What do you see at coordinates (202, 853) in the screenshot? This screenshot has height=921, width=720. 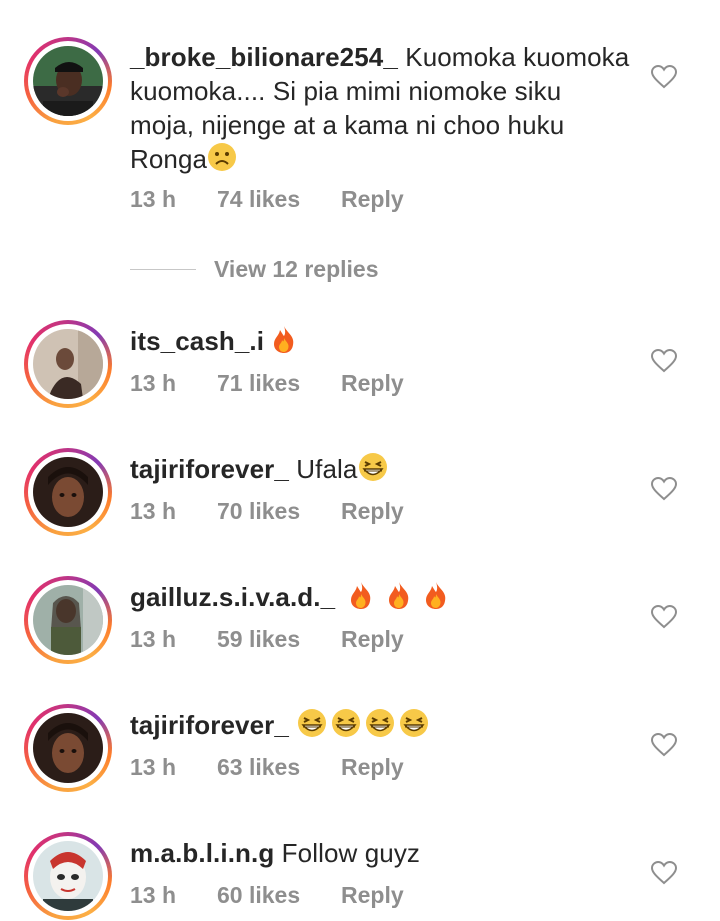 I see `comment-username: m.a.b.l.i.n.g` at bounding box center [202, 853].